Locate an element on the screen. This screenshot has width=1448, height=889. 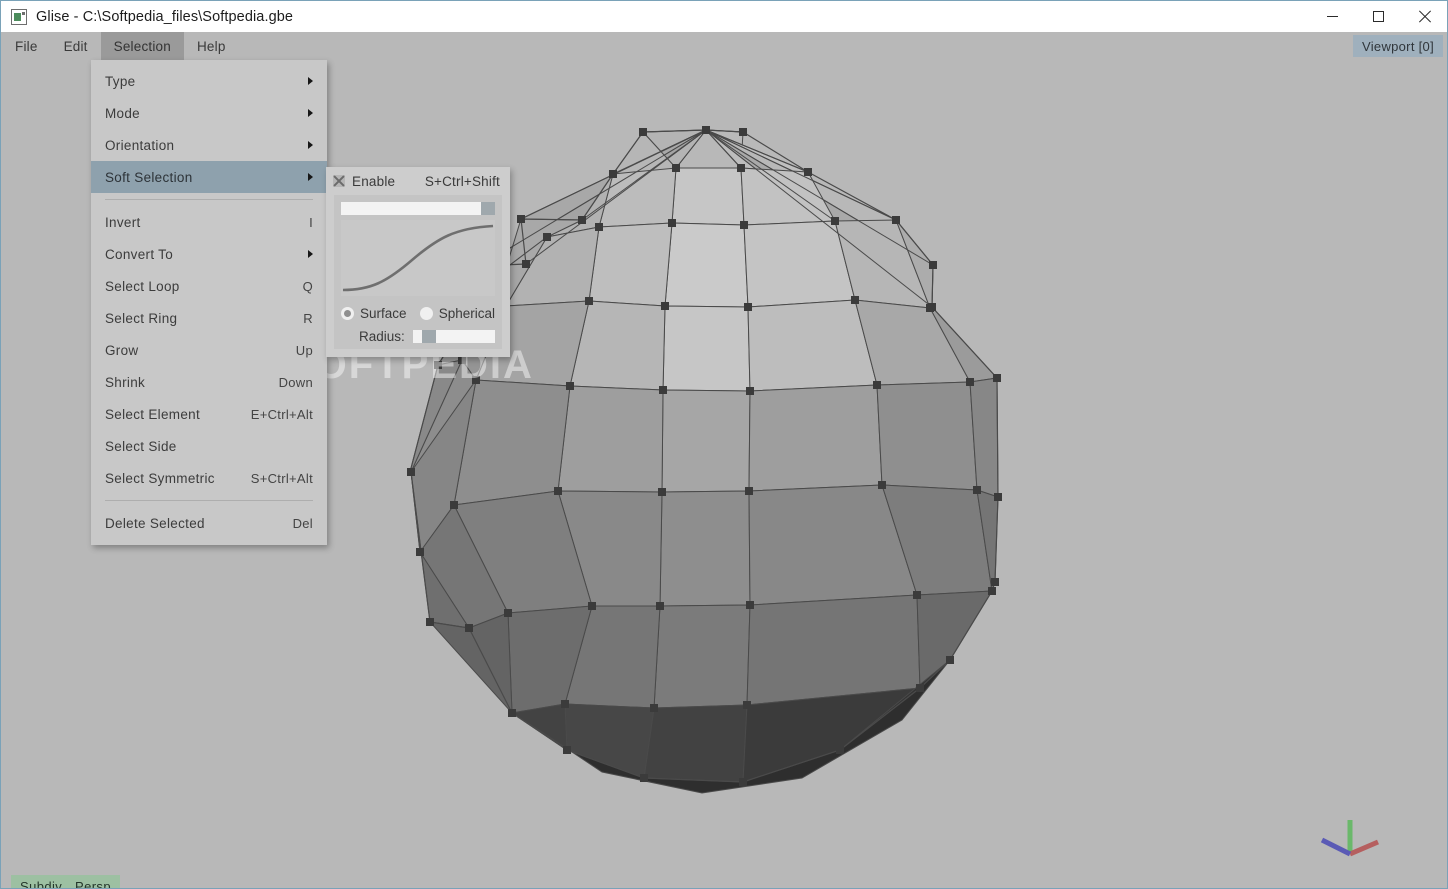
menu-item-label: Select Symmetric is located at coordinates (160, 478).